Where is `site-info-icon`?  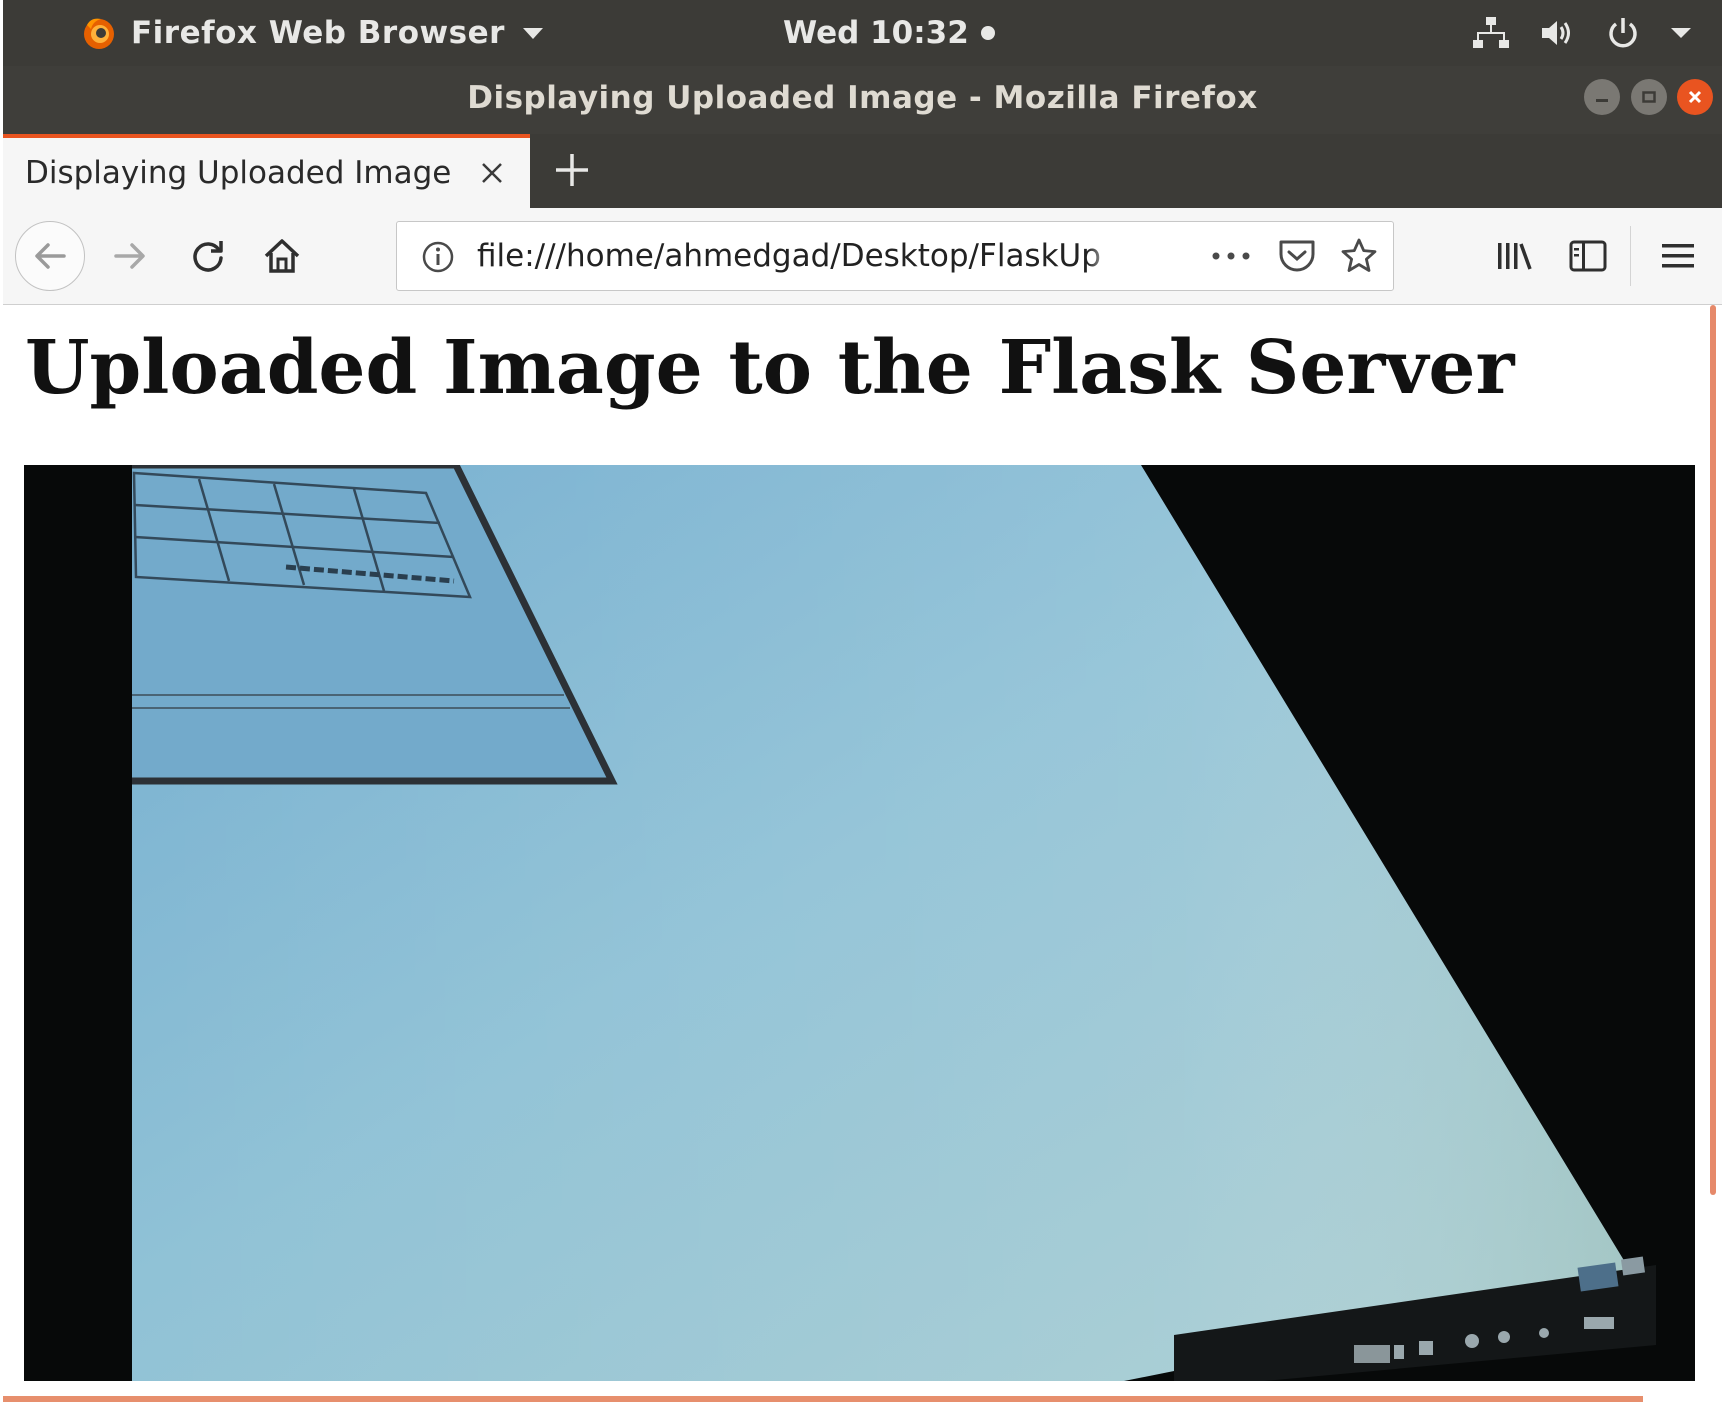
site-info-icon is located at coordinates (438, 257).